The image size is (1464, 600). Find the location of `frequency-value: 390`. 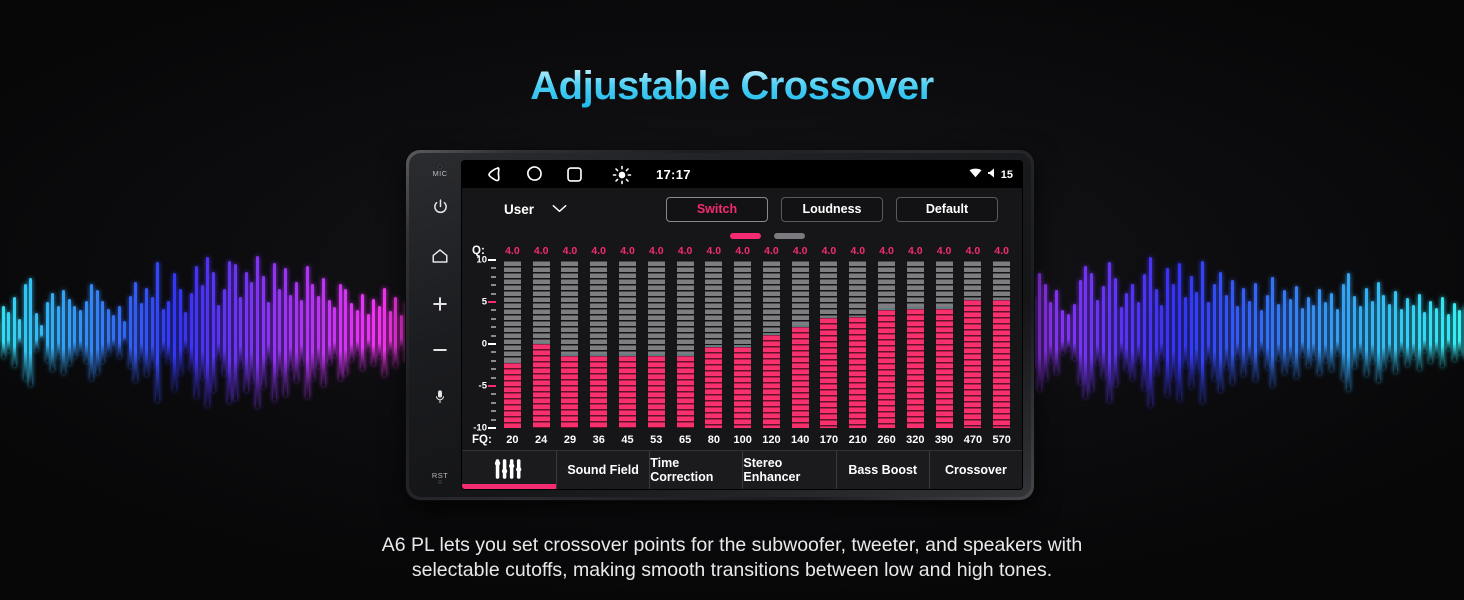

frequency-value: 390 is located at coordinates (944, 440).